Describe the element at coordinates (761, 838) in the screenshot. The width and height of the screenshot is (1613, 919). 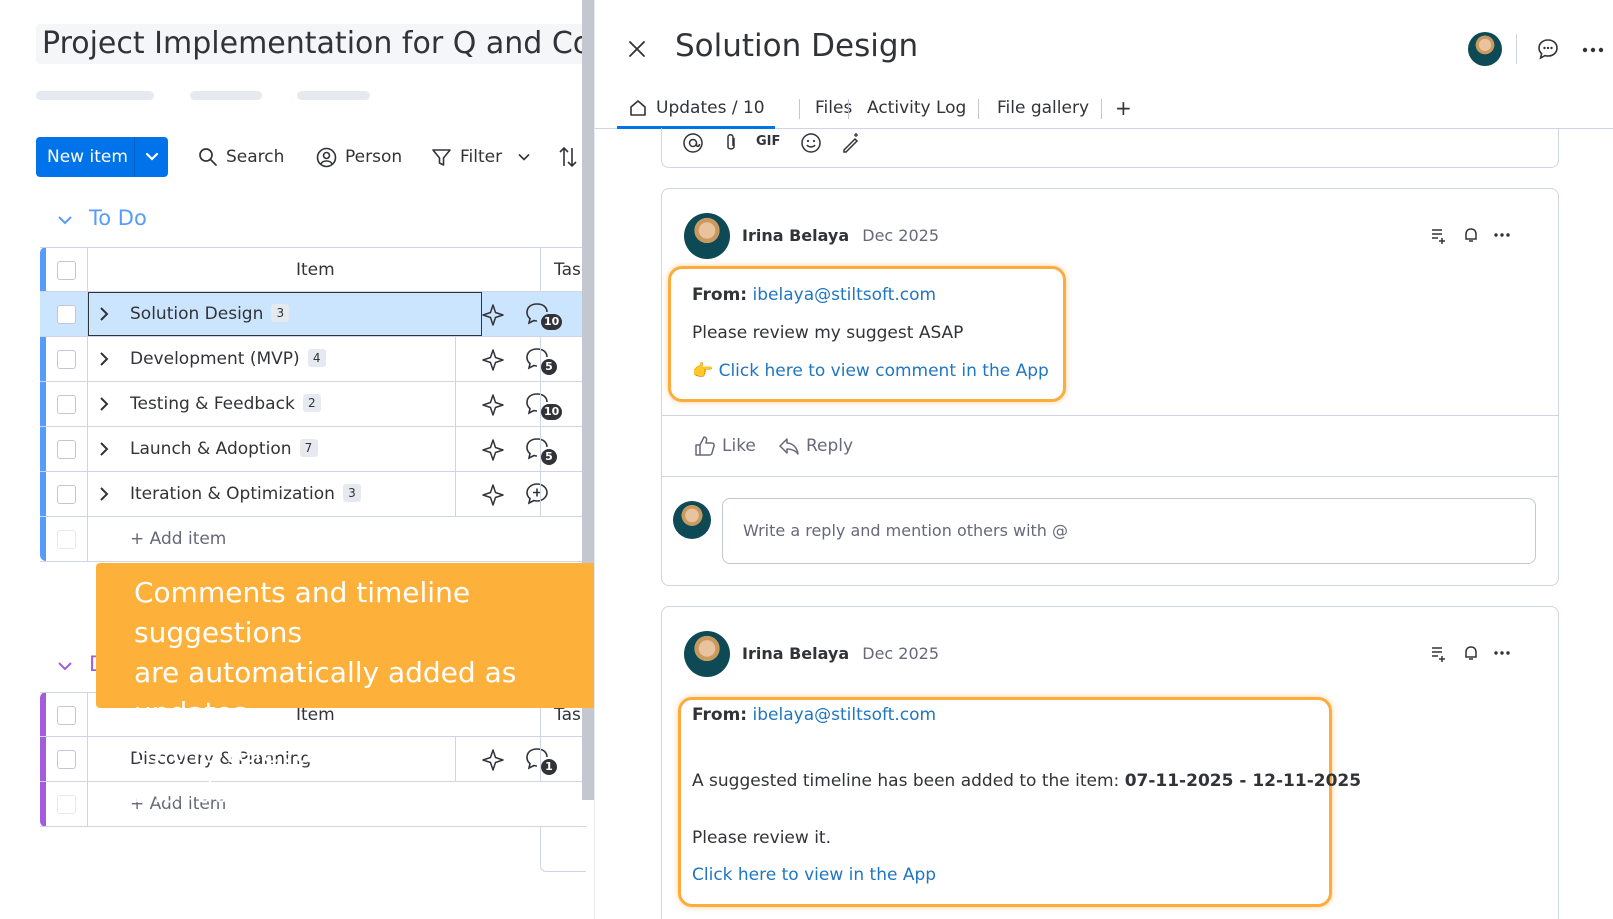
I see `update-body: Please review it.` at that location.